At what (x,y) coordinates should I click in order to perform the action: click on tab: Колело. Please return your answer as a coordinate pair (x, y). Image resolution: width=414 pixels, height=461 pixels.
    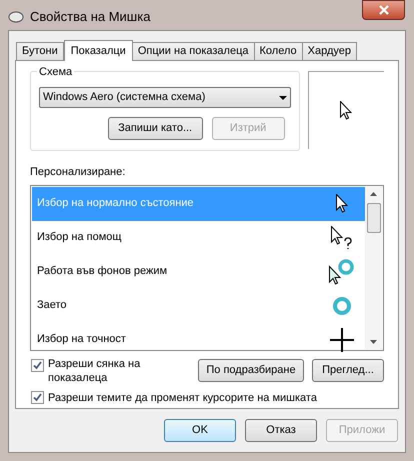
    Looking at the image, I should click on (278, 51).